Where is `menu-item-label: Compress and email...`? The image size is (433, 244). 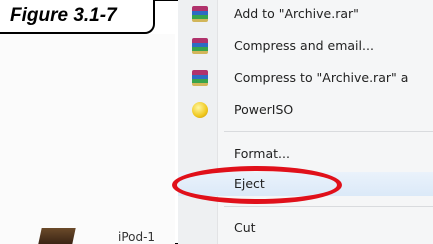
menu-item-label: Compress and email... is located at coordinates (304, 45).